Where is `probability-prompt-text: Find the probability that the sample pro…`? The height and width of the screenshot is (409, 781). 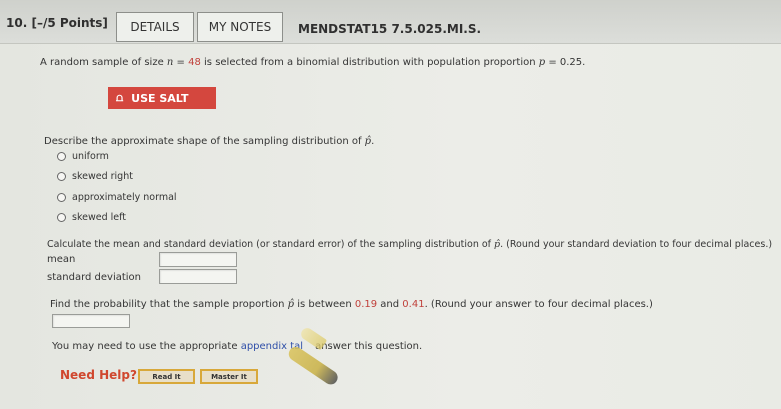
probability-prompt-text: Find the probability that the sample pro… is located at coordinates (169, 304).